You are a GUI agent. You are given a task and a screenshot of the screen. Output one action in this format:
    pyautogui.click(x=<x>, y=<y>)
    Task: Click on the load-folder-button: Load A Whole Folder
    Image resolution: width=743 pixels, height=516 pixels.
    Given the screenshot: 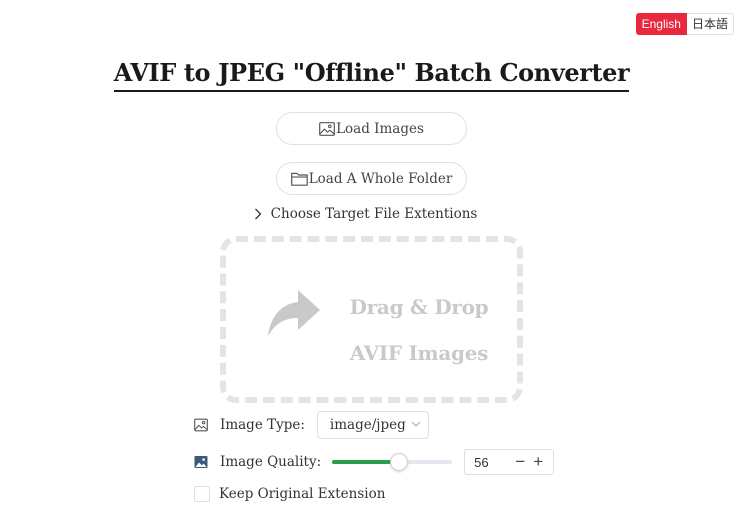 What is the action you would take?
    pyautogui.click(x=371, y=178)
    